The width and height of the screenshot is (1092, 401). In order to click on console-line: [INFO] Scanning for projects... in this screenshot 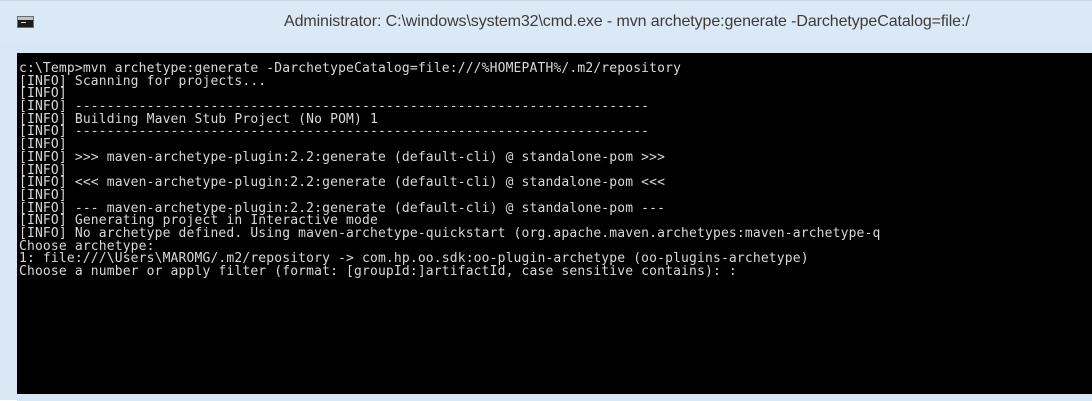, I will do `click(143, 81)`.